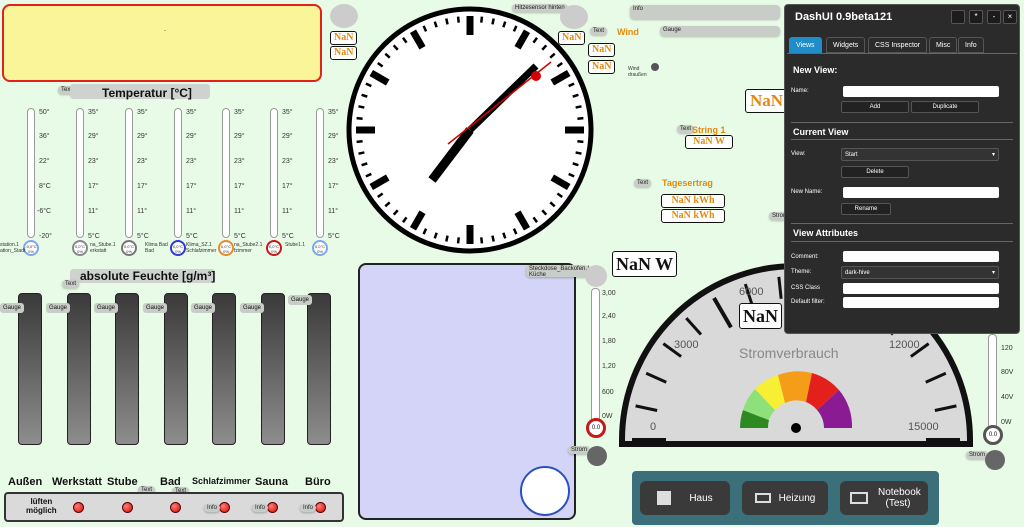 The width and height of the screenshot is (1024, 527). What do you see at coordinates (274, 248) in the screenshot?
I see `thermo-bulb-6: 0,0°C 0%` at bounding box center [274, 248].